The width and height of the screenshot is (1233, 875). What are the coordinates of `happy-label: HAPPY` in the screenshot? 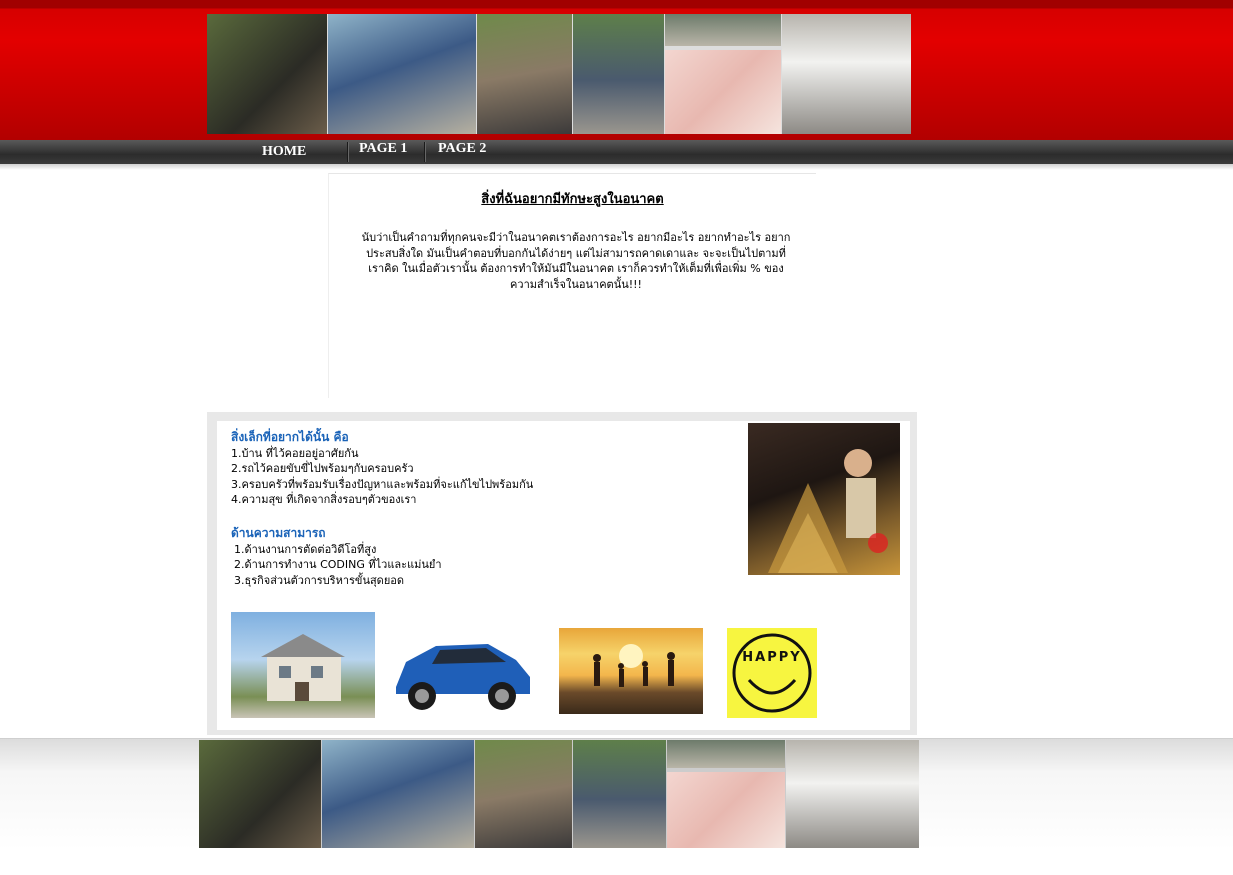 It's located at (772, 657).